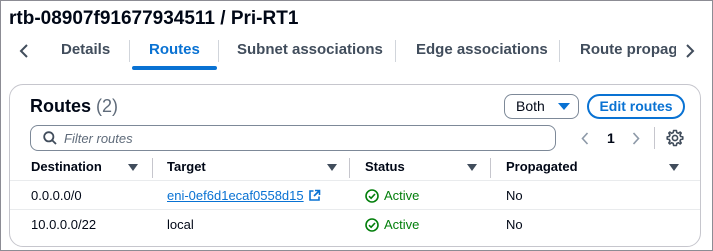  What do you see at coordinates (636, 106) in the screenshot?
I see `edit-routes-button: Edit routes` at bounding box center [636, 106].